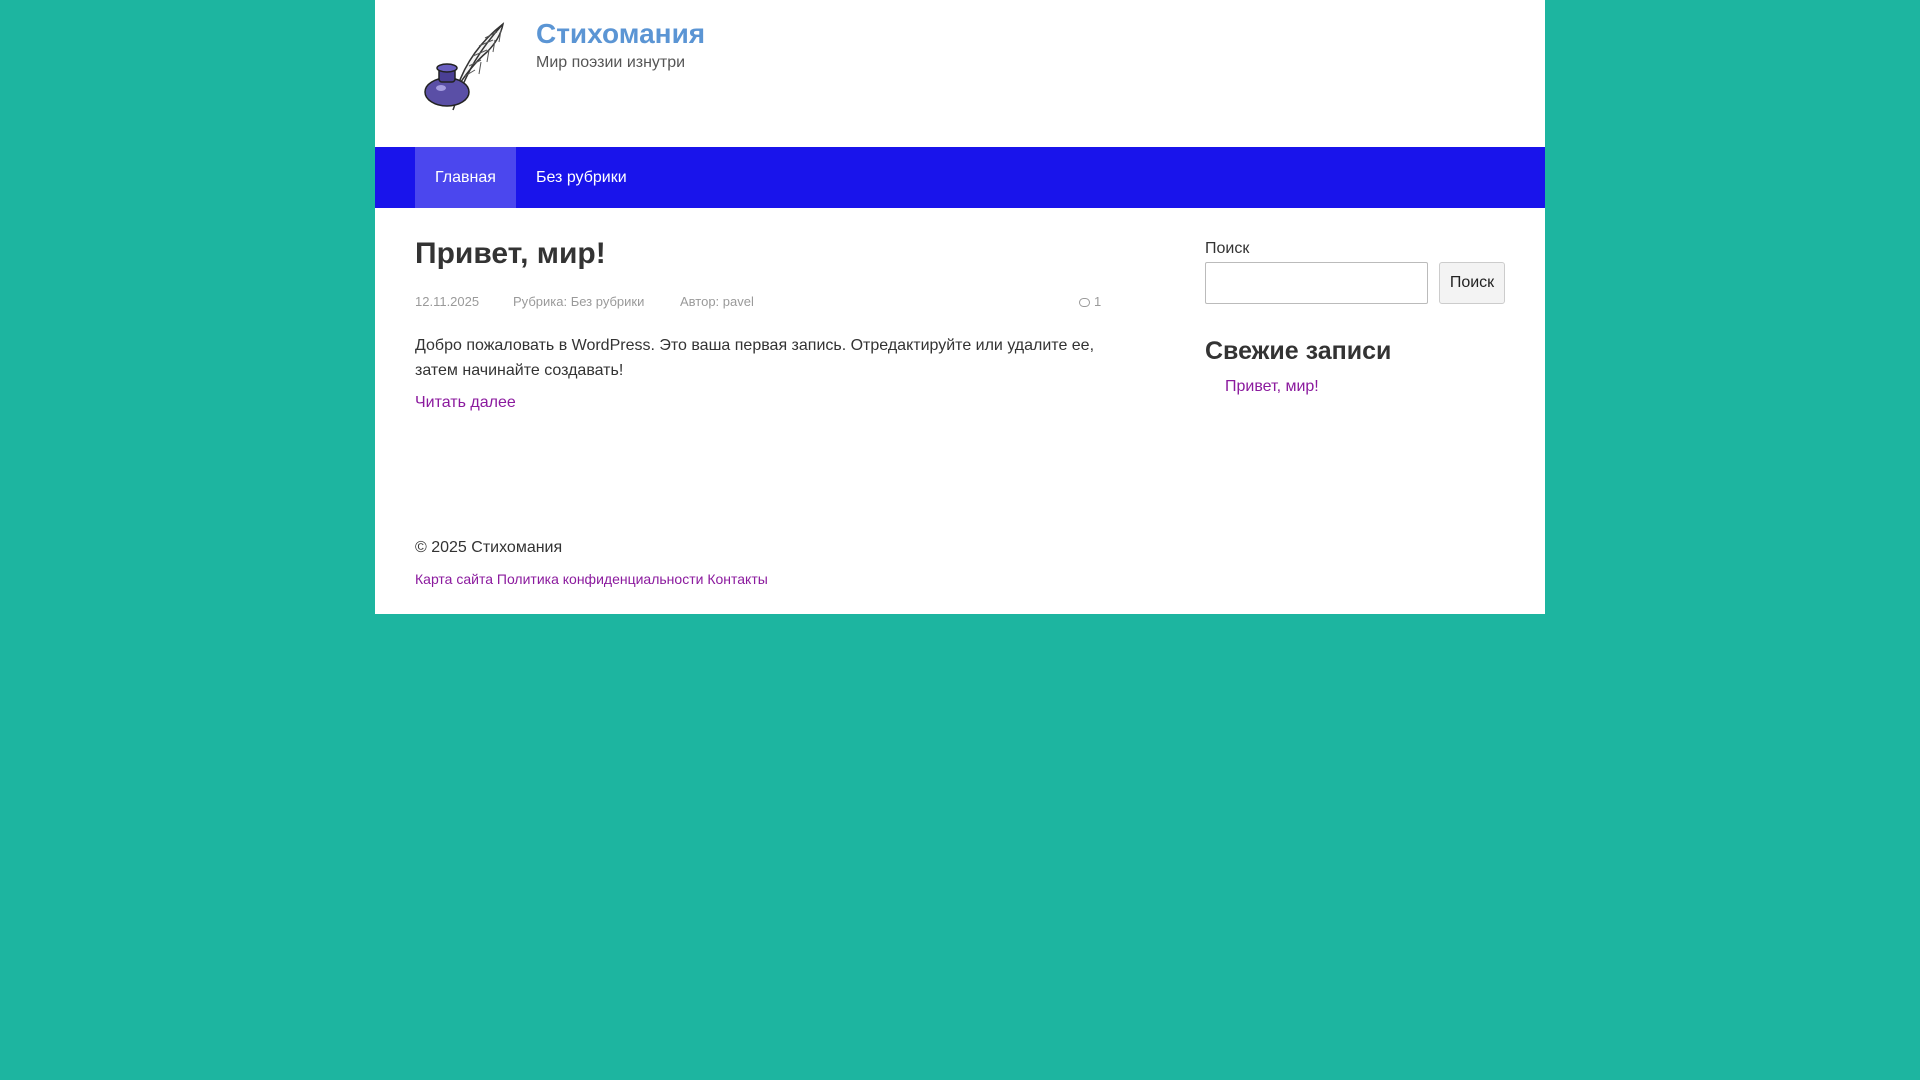  What do you see at coordinates (960, 73) in the screenshot?
I see `site-header: Стихомания Мир поэзии изнутри` at bounding box center [960, 73].